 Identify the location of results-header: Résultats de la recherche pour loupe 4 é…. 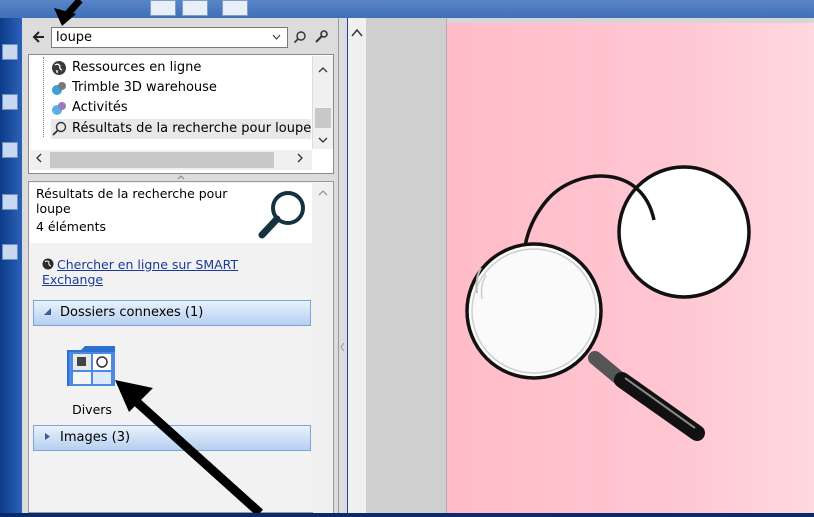
(171, 213).